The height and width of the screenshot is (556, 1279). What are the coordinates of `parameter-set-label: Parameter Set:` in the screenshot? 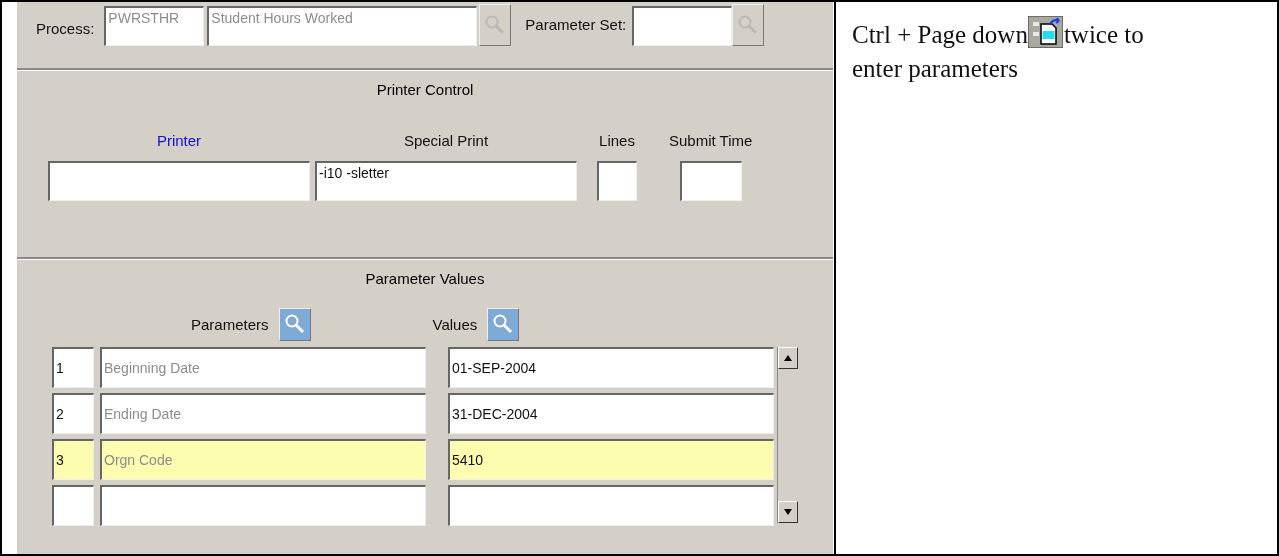 It's located at (576, 24).